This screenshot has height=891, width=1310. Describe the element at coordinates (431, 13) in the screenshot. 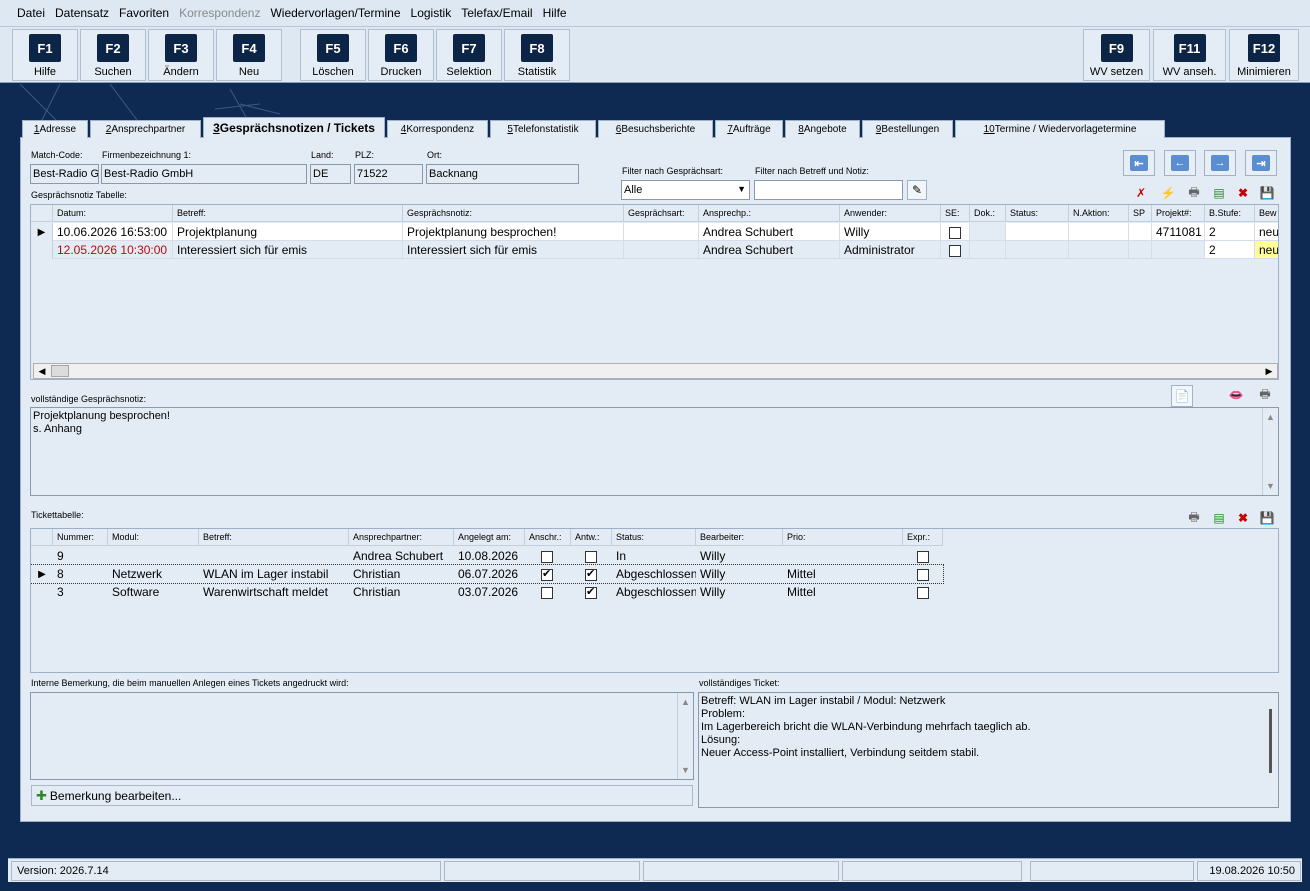

I see `menu-logistik: Logistik` at that location.